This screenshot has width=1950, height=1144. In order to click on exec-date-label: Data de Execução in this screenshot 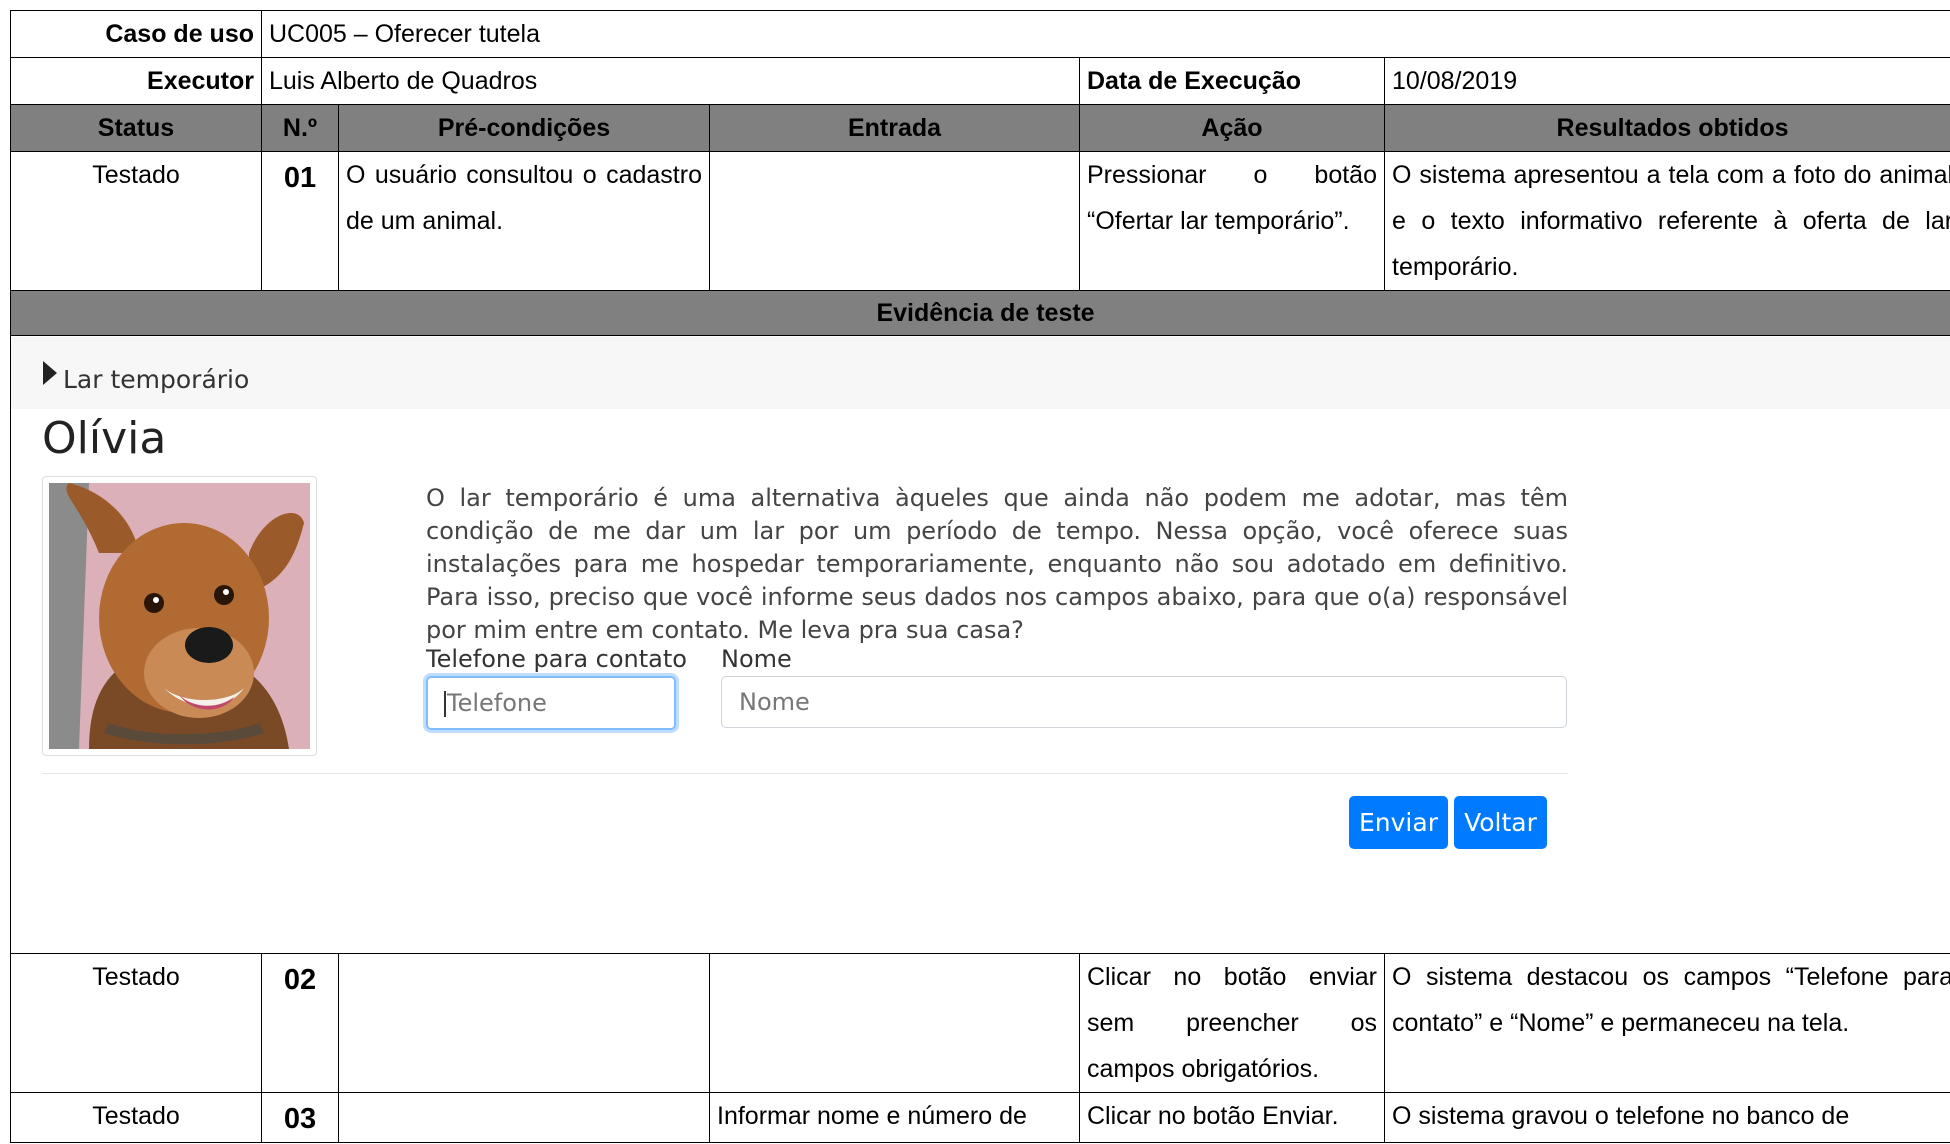, I will do `click(1232, 81)`.